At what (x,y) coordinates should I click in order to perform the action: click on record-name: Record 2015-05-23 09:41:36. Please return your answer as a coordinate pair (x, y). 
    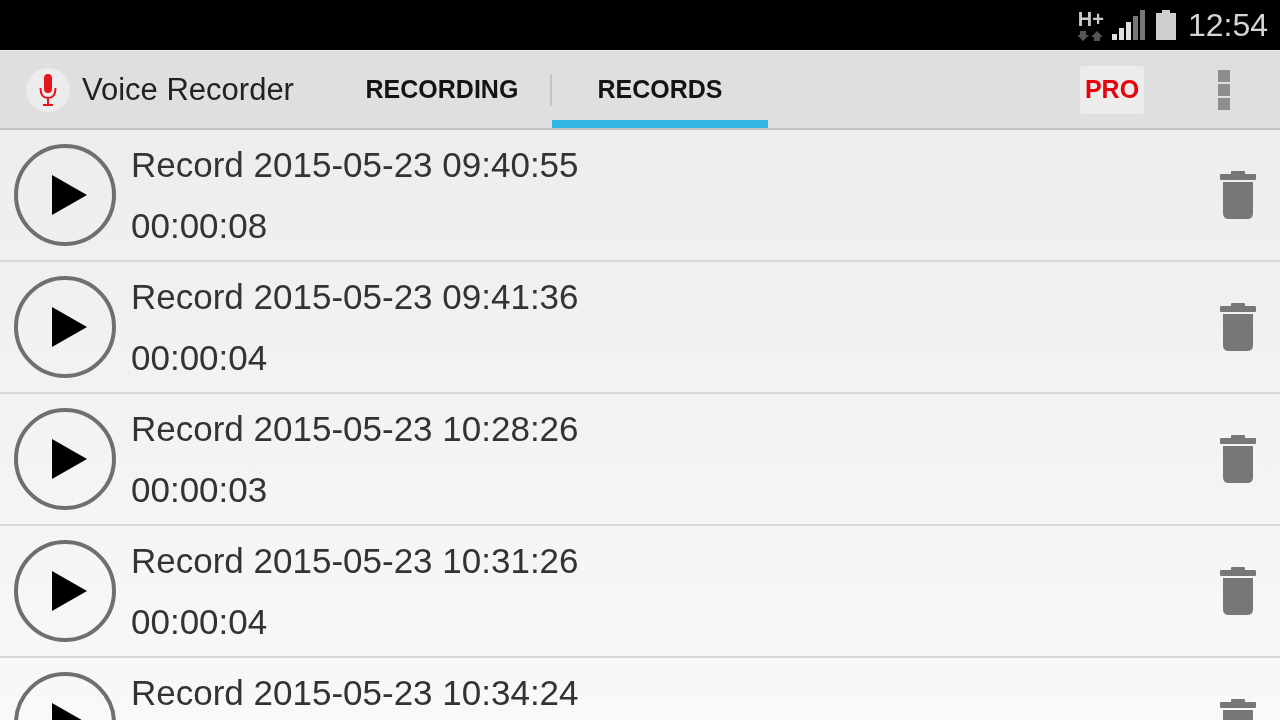
    Looking at the image, I should click on (355, 297).